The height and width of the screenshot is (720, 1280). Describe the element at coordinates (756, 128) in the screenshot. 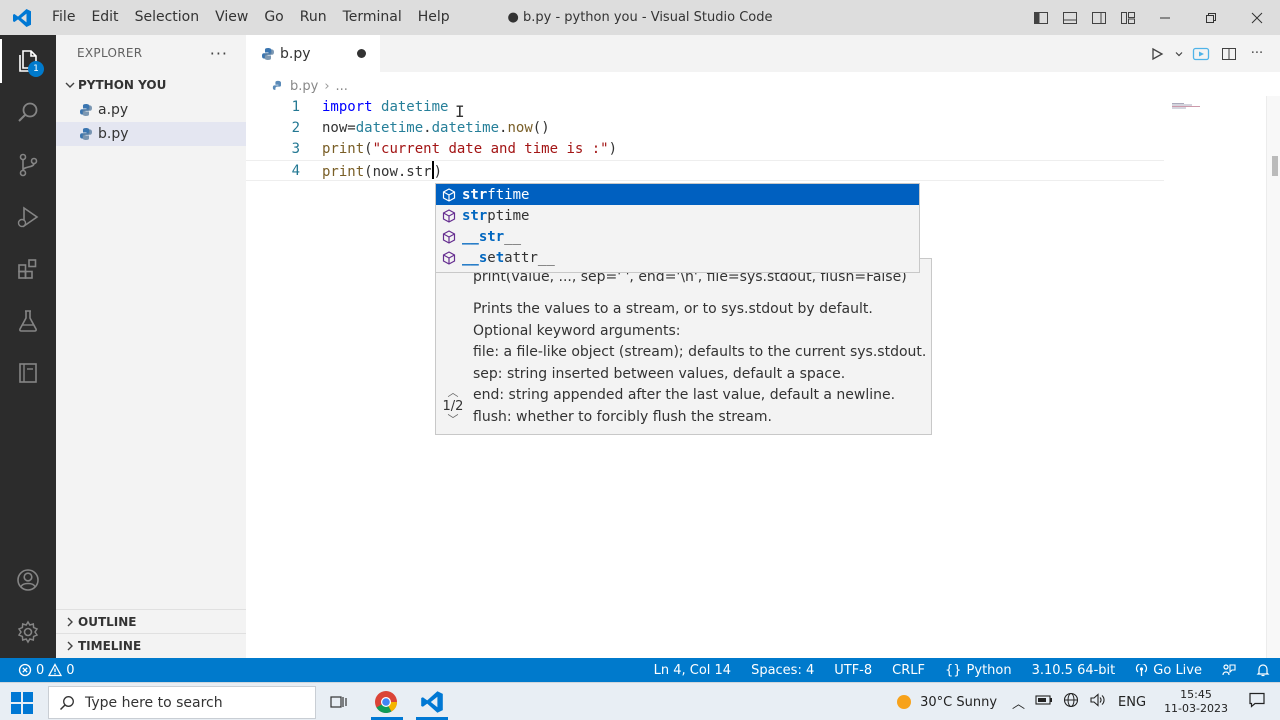

I see `code-line: 2 now=datetime.datetime.now()` at that location.